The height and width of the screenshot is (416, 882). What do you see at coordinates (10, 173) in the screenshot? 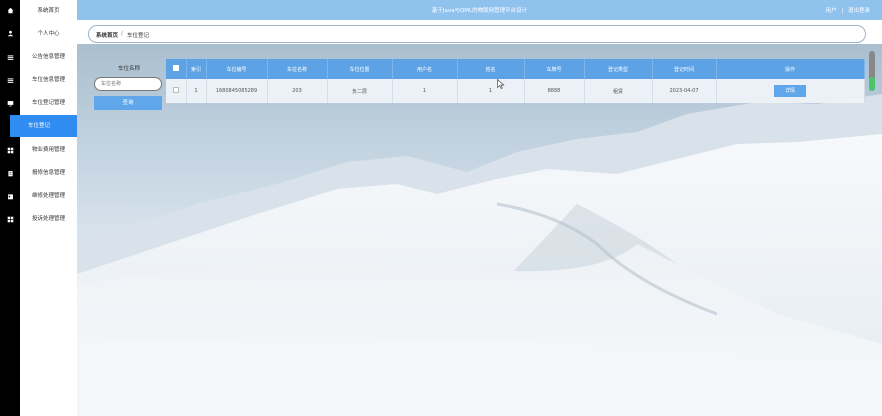
I see `clipboard-icon` at bounding box center [10, 173].